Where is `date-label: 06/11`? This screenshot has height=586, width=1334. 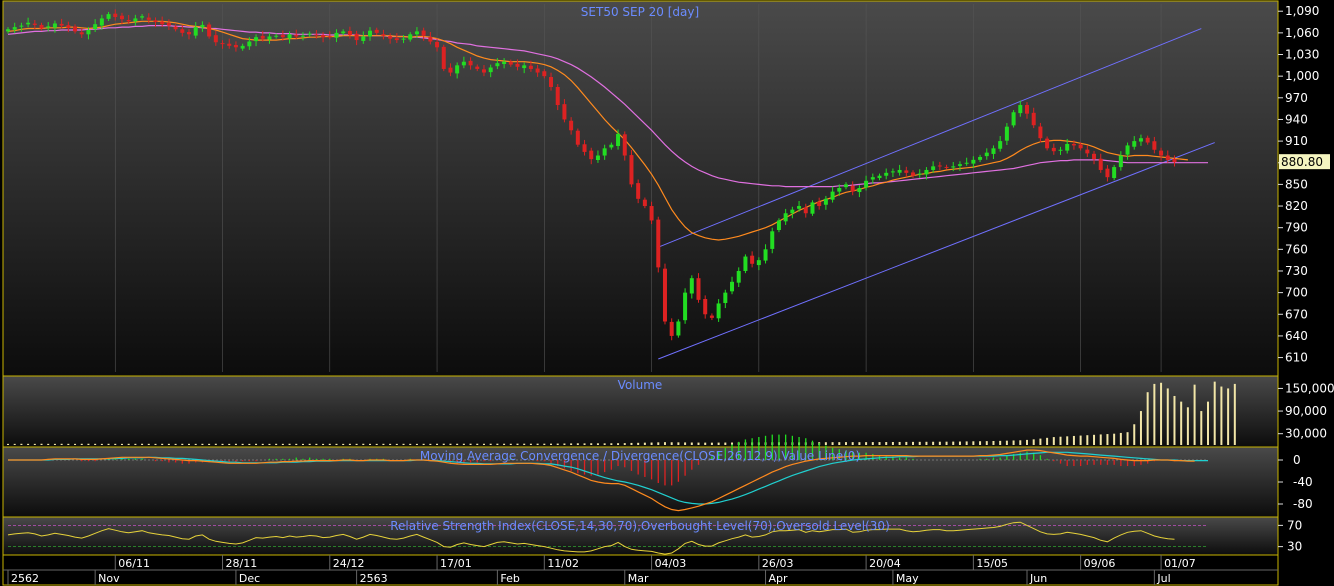 date-label: 06/11 is located at coordinates (134, 563).